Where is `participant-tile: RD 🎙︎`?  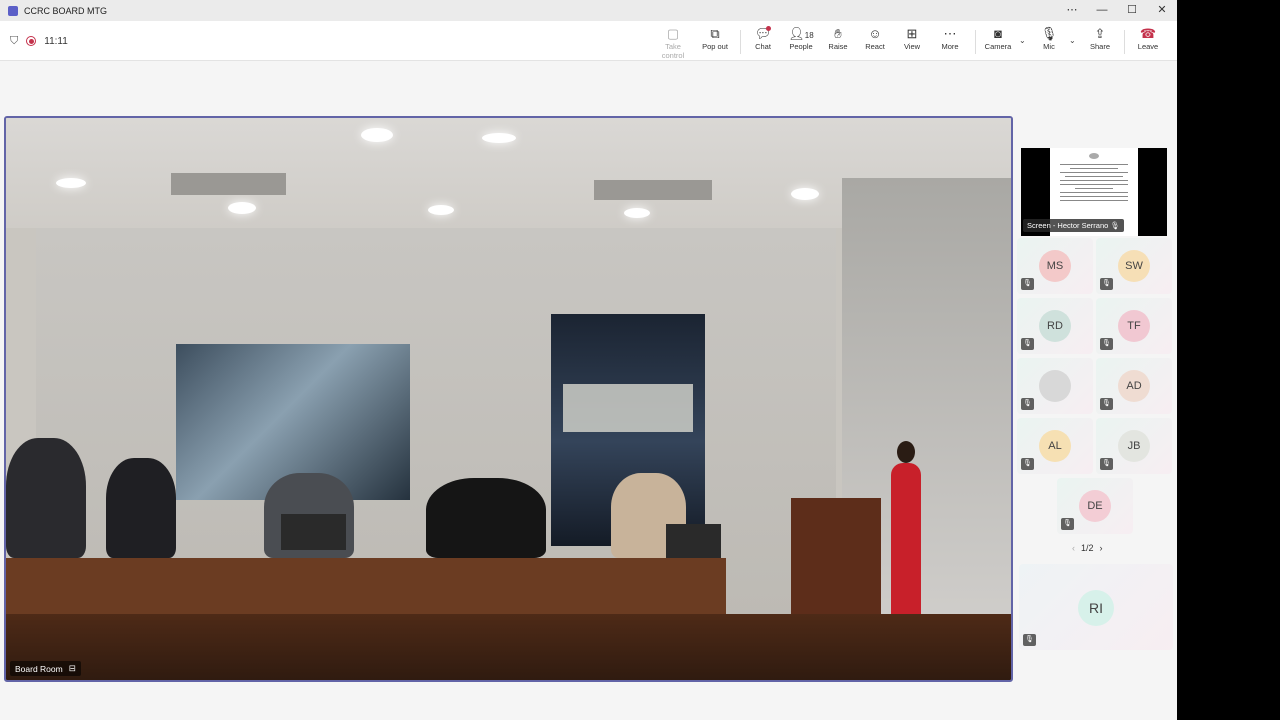
participant-tile: RD 🎙︎ is located at coordinates (1055, 326).